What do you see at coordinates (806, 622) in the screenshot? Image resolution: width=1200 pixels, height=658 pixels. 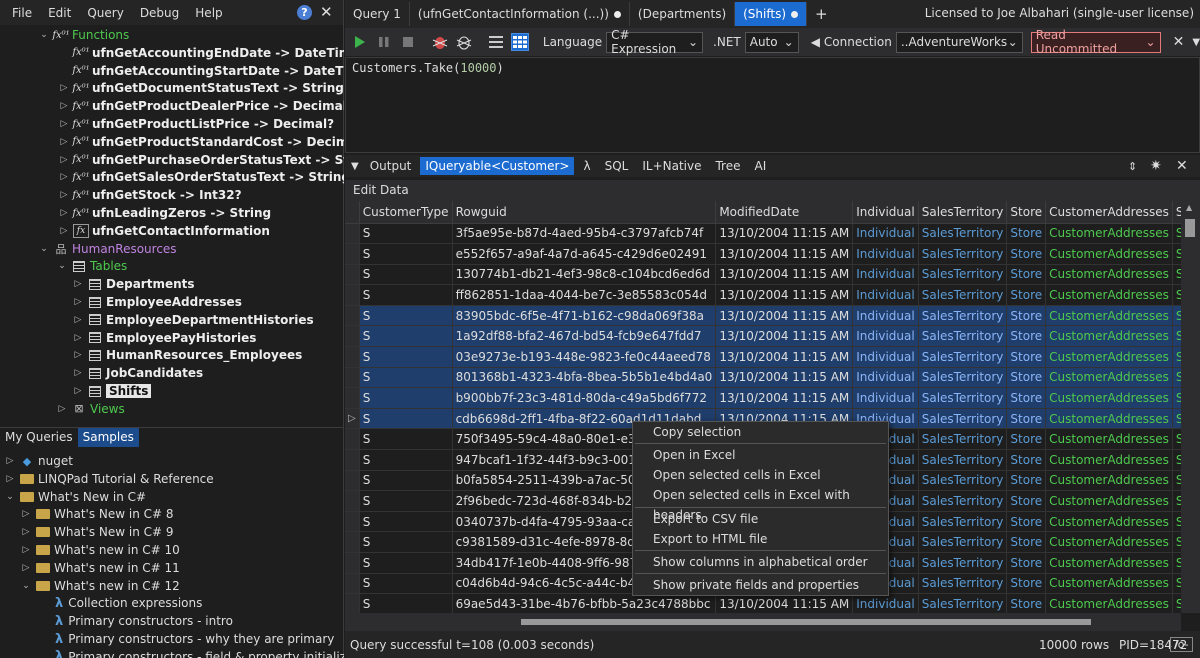 I see `scroll-thumb` at bounding box center [806, 622].